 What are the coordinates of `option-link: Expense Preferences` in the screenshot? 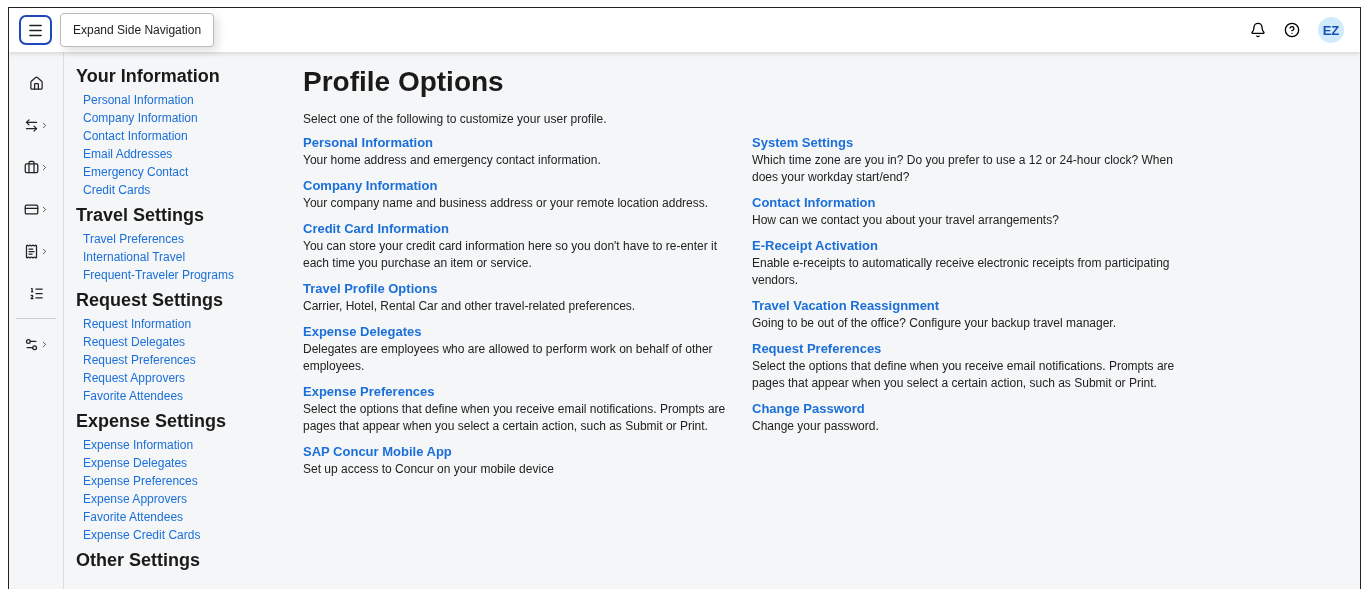 It's located at (369, 391).